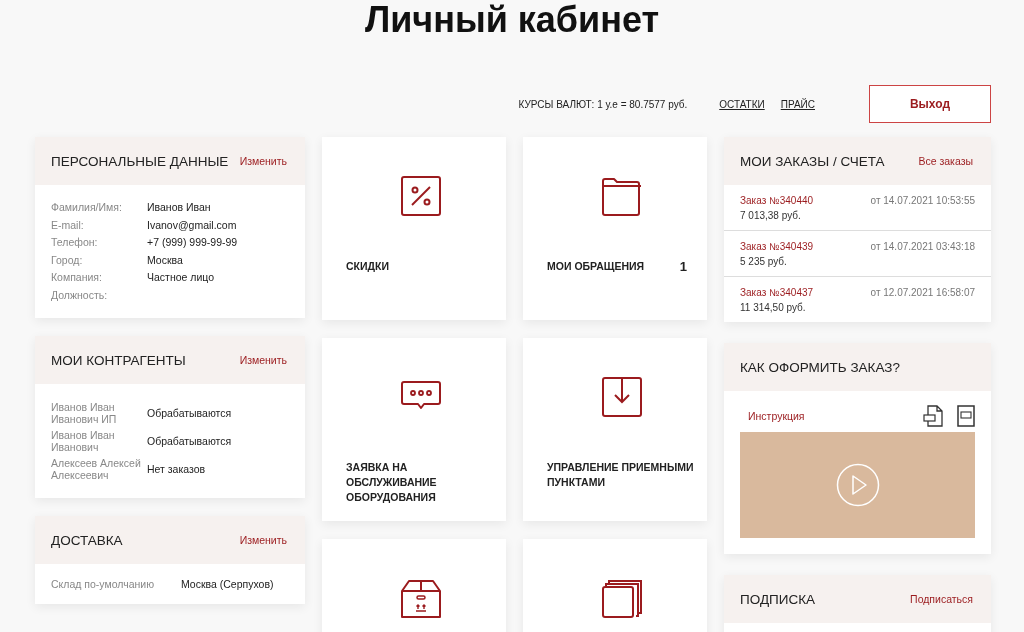 The width and height of the screenshot is (1024, 632). What do you see at coordinates (621, 475) in the screenshot?
I see `tile-label: УПРАВЛЕНИЕ ПРИЕМНЫМИ ПУНКТАМИ` at bounding box center [621, 475].